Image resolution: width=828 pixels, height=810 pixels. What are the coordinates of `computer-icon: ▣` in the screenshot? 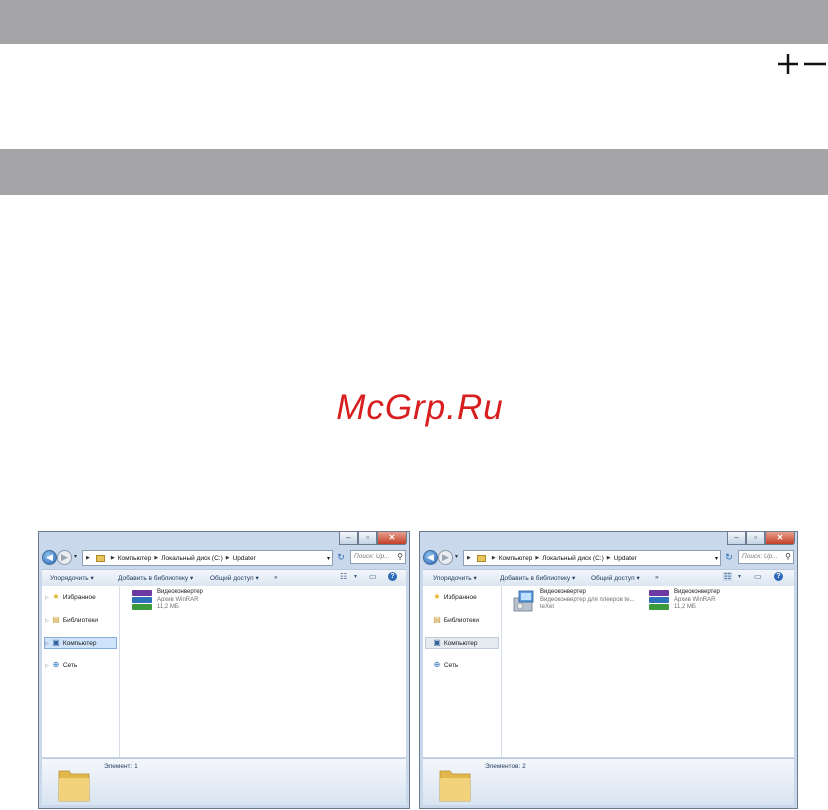 It's located at (437, 642).